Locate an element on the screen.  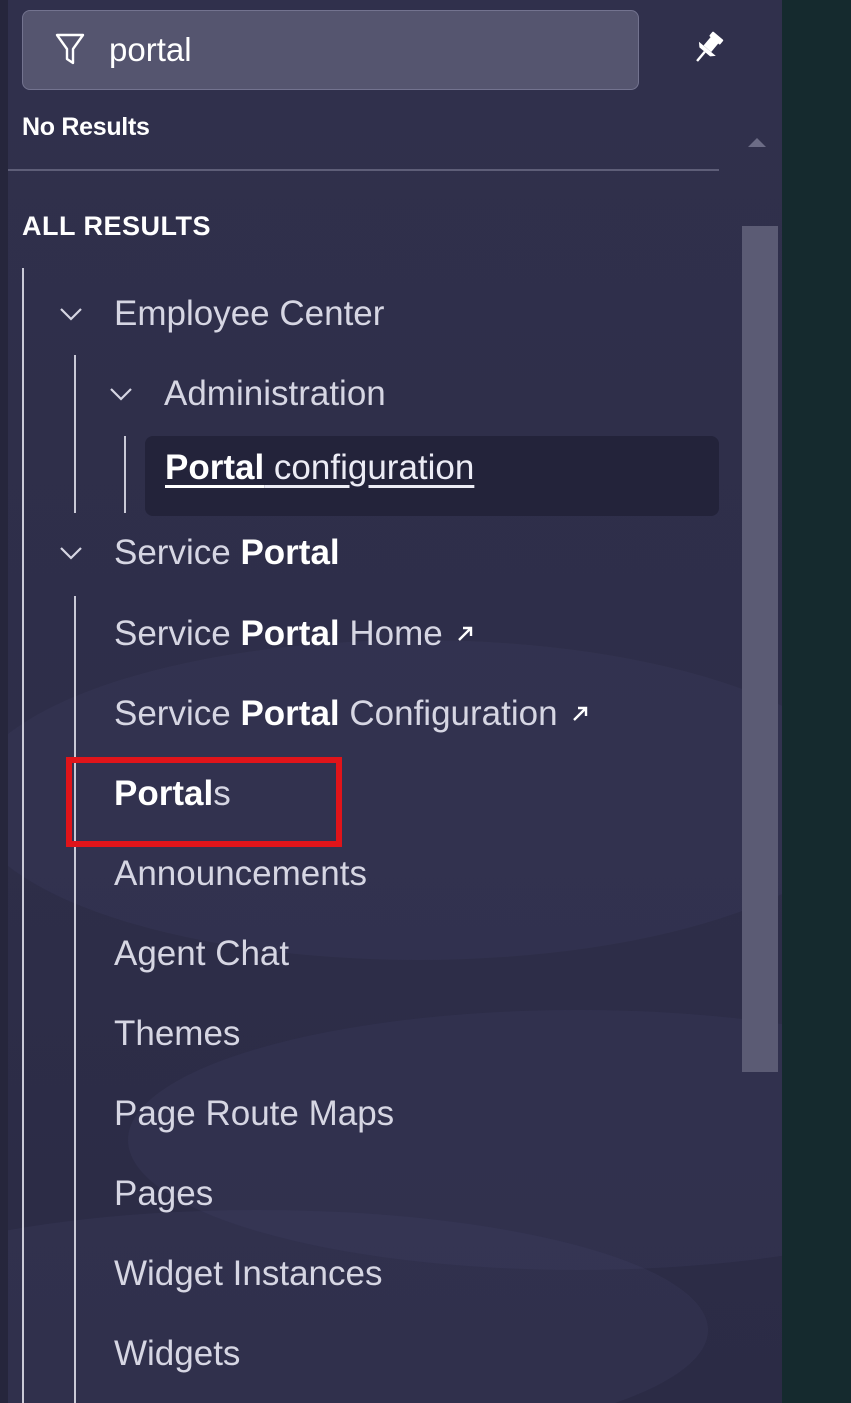
nav-item-widget-instances: Widget Instances is located at coordinates (248, 1274).